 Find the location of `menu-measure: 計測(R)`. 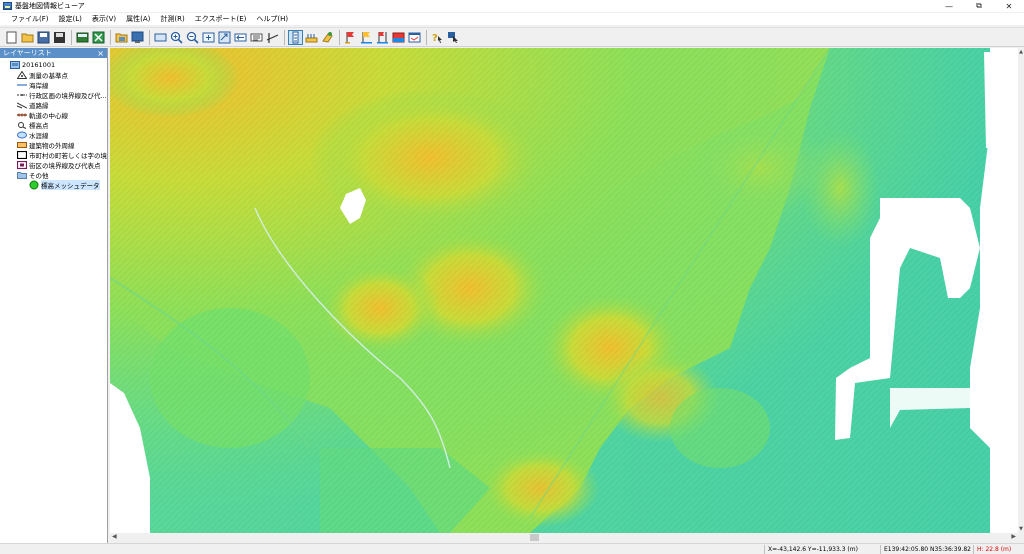

menu-measure: 計測(R) is located at coordinates (172, 19).